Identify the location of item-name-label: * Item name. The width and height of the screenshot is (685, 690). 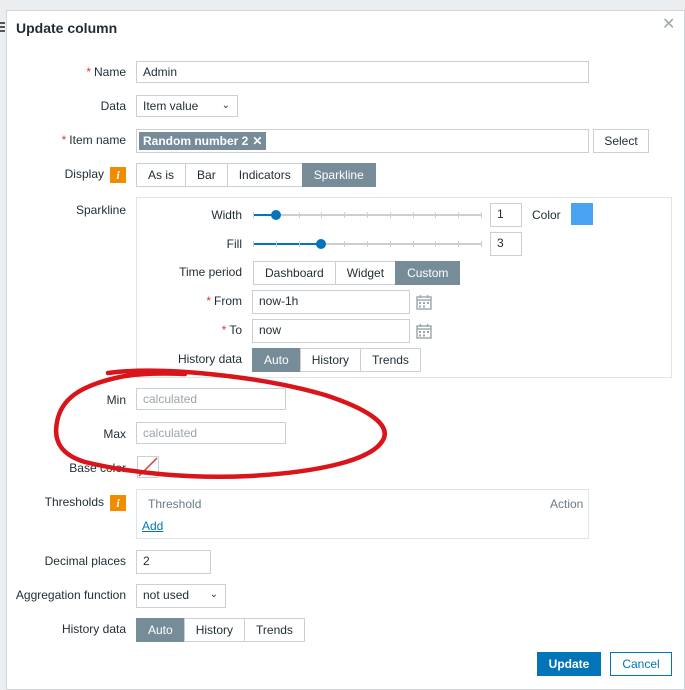
(93, 140).